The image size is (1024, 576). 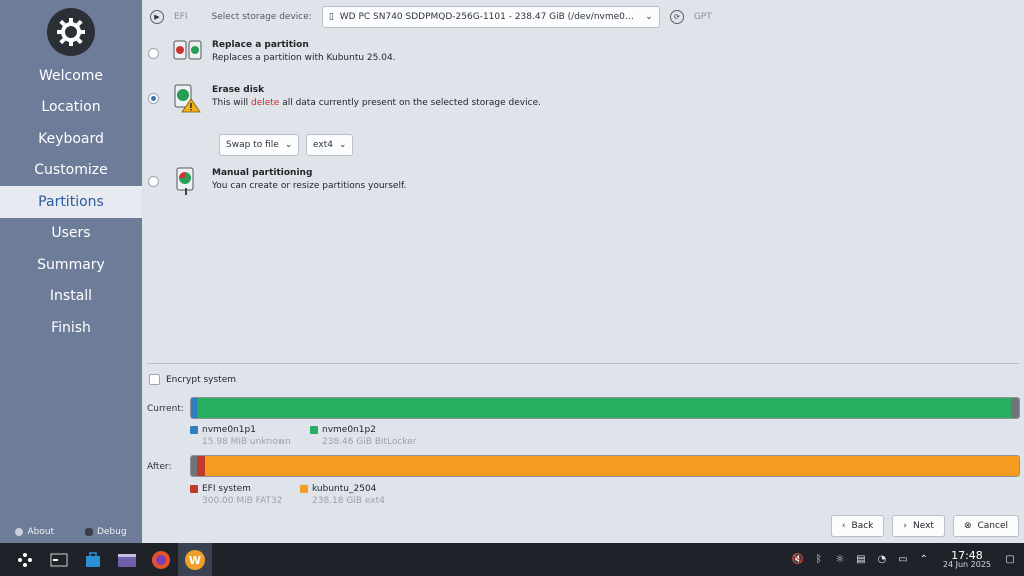 What do you see at coordinates (363, 436) in the screenshot?
I see `legend-nvme0n1p2: nvme0n1p2 238.46 GiB BitLocker` at bounding box center [363, 436].